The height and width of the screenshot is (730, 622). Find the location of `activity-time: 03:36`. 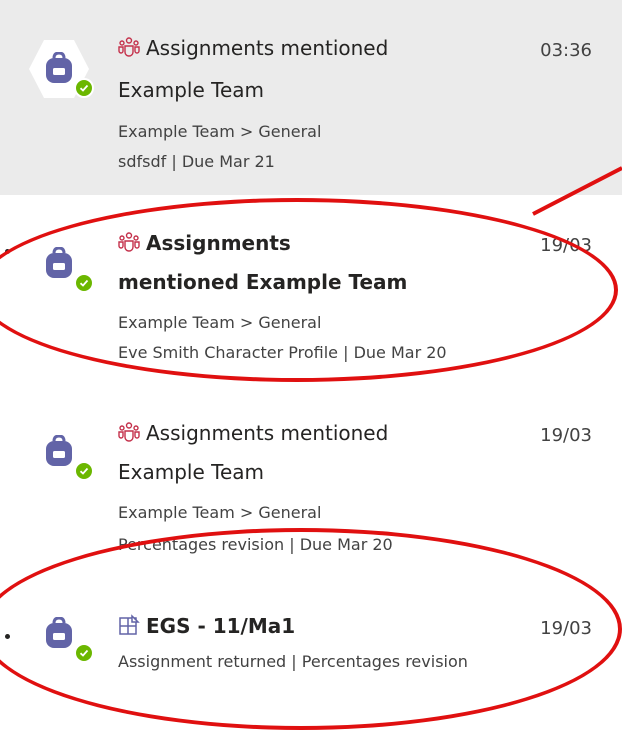

activity-time: 03:36 is located at coordinates (566, 50).